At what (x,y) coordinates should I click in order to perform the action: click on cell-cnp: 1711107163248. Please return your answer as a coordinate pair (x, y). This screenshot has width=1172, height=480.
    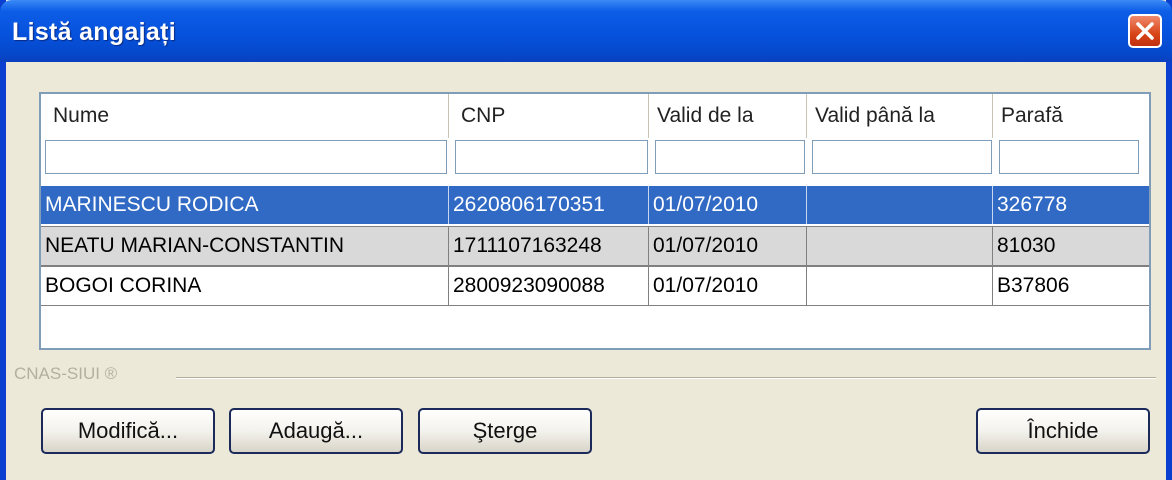
    Looking at the image, I should click on (549, 246).